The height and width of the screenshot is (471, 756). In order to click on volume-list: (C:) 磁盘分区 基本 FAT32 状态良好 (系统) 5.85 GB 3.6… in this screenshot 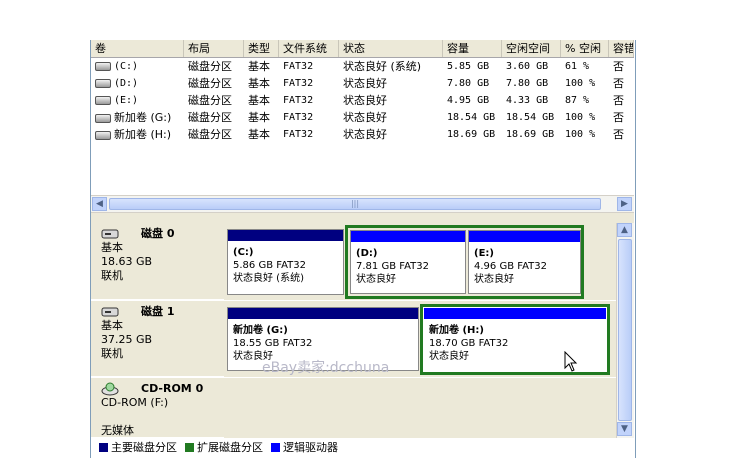, I will do `click(362, 100)`.